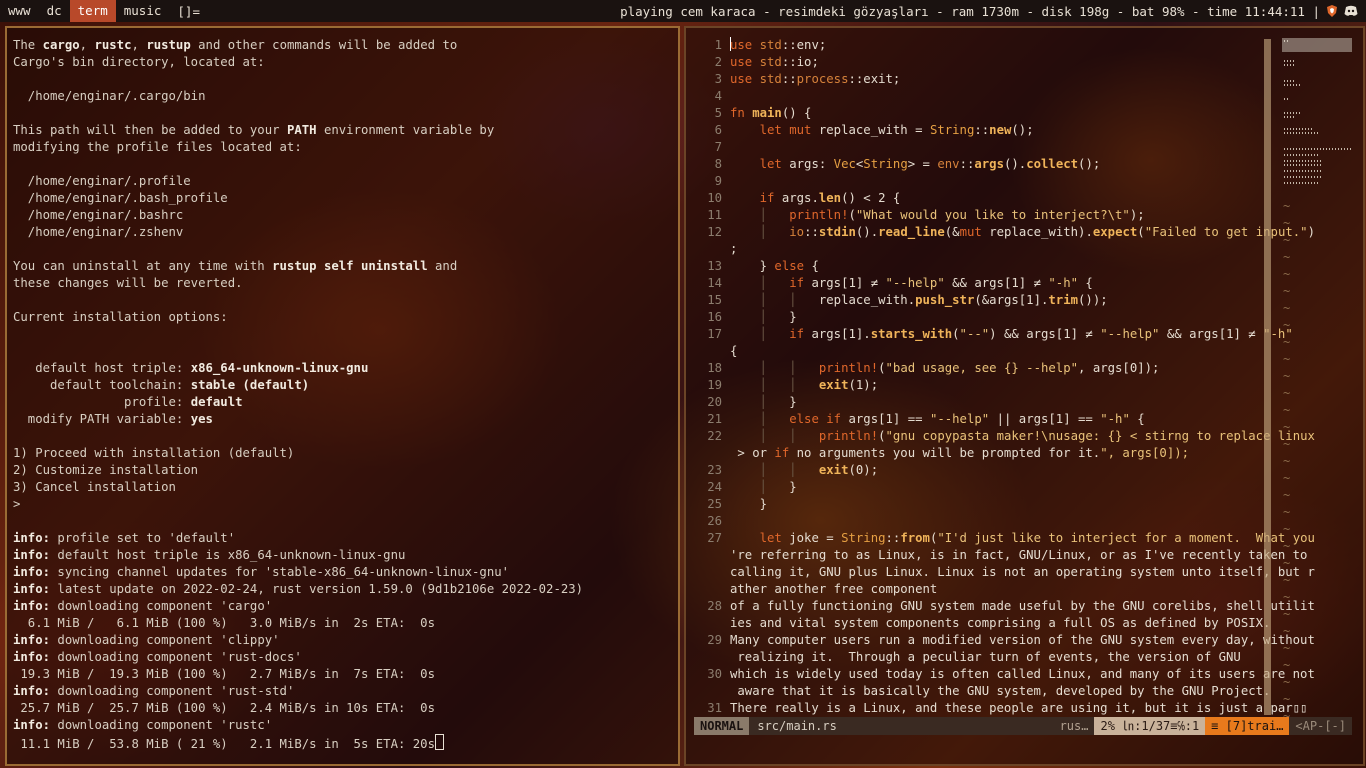 The image size is (1366, 768). What do you see at coordinates (714, 708) in the screenshot?
I see `line-number: 31` at bounding box center [714, 708].